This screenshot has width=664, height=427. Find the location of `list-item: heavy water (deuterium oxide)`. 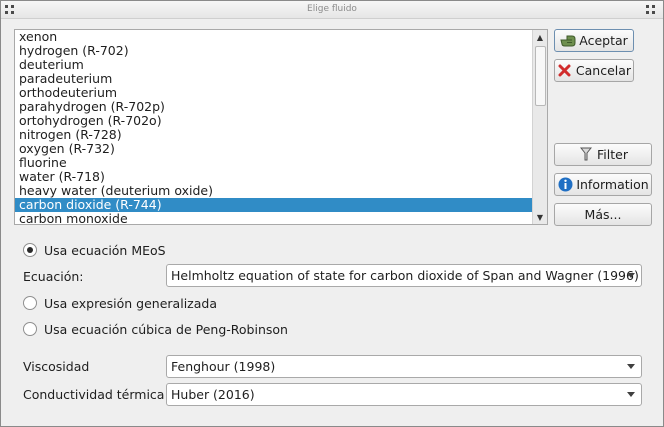

list-item: heavy water (deuterium oxide) is located at coordinates (274, 191).